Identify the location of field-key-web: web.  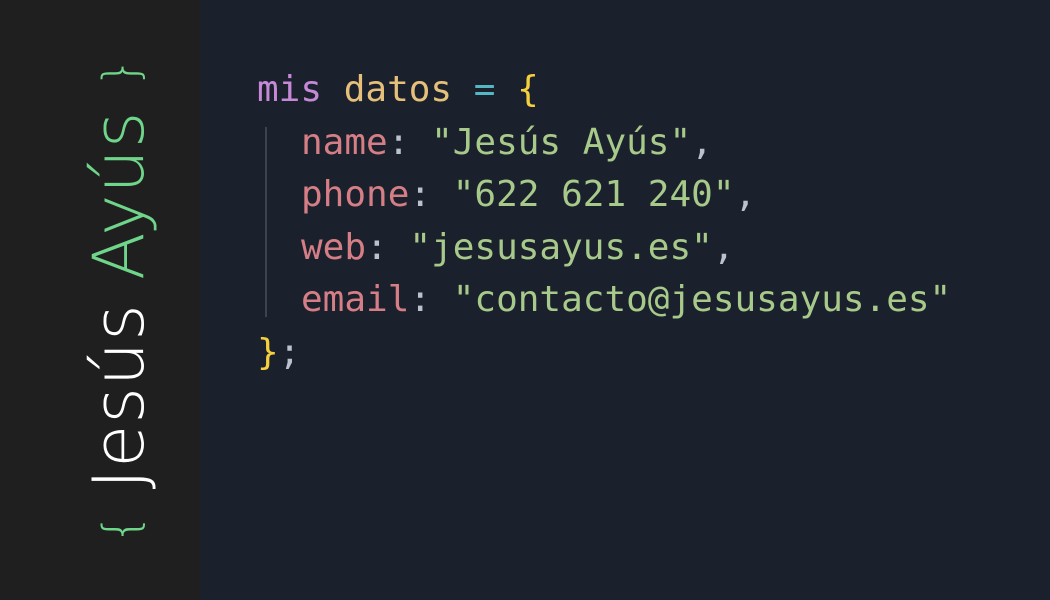
(334, 247).